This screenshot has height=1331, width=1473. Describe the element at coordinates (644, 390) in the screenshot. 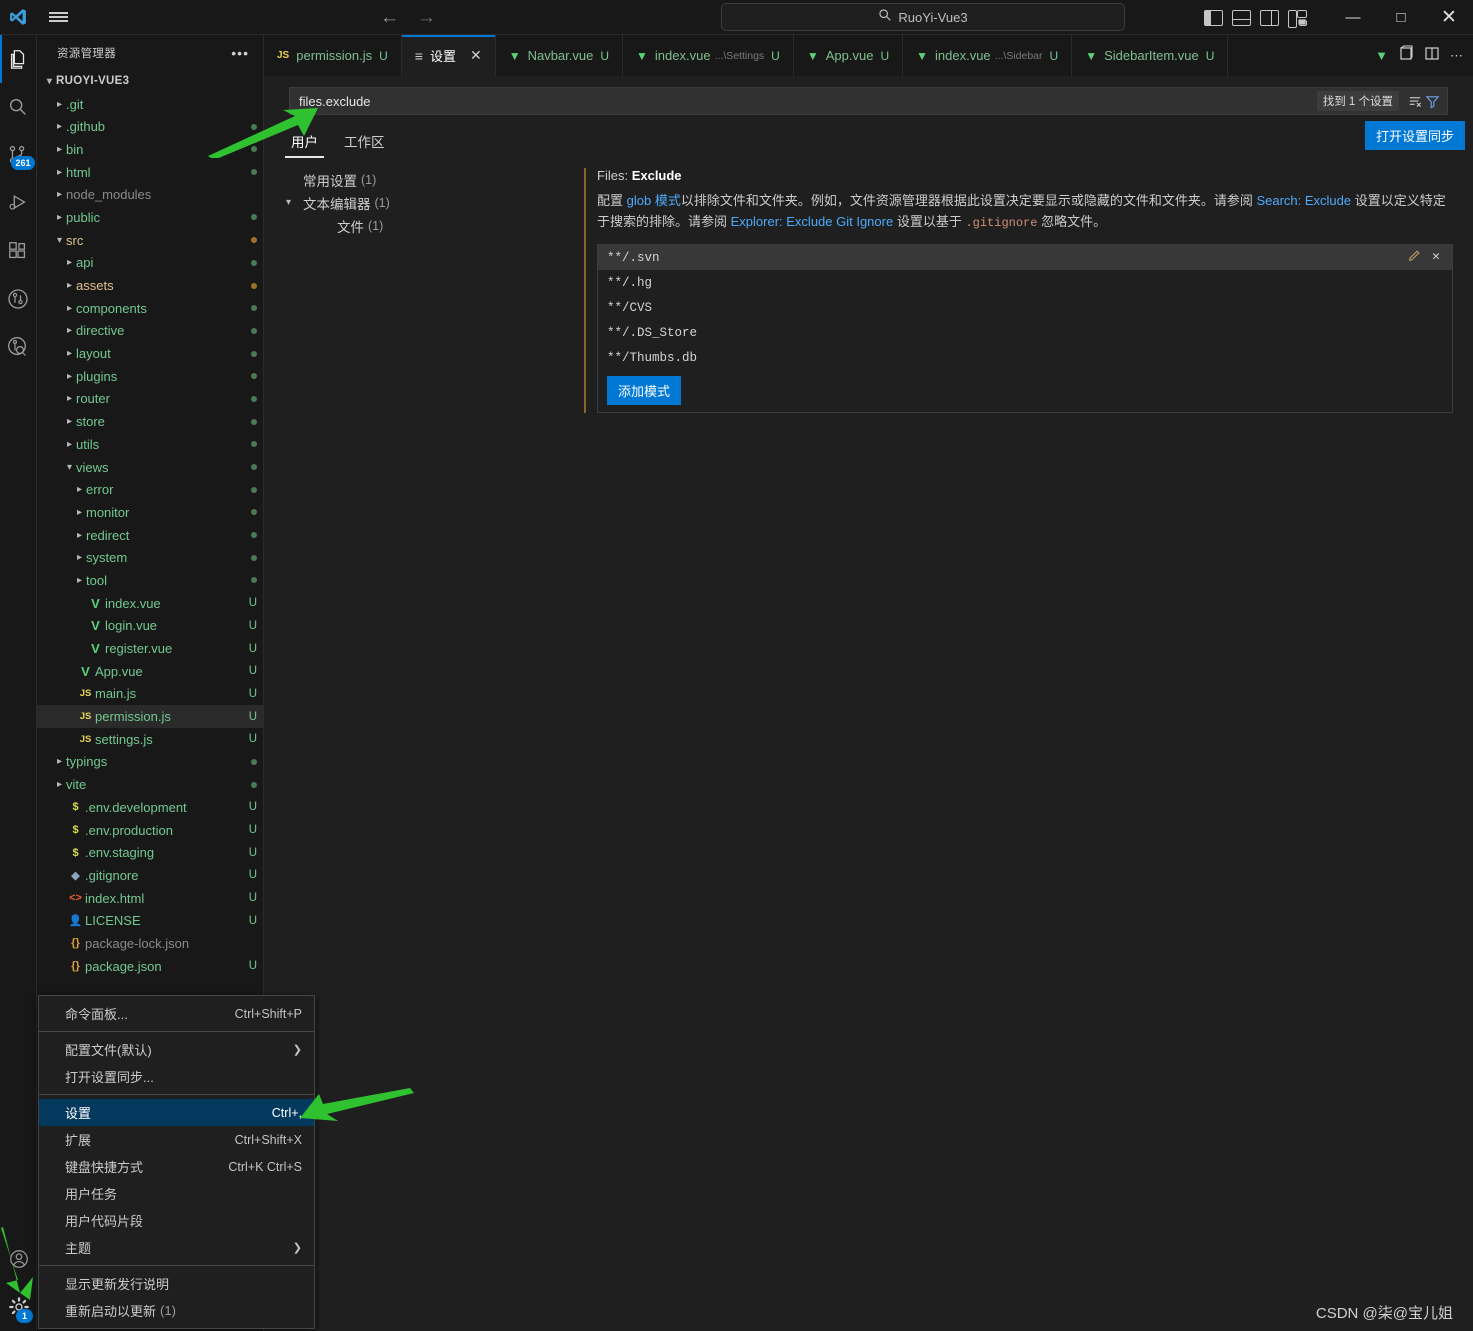

I see `add-pattern-button: 添加模式` at that location.